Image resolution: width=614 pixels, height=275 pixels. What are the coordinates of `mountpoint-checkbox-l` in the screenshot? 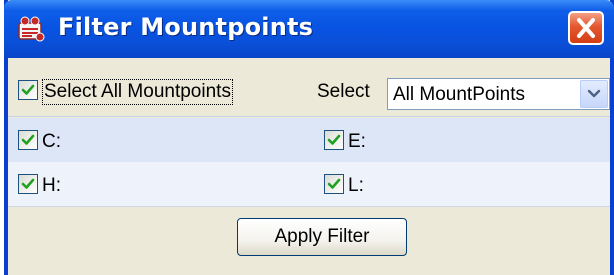 It's located at (334, 184).